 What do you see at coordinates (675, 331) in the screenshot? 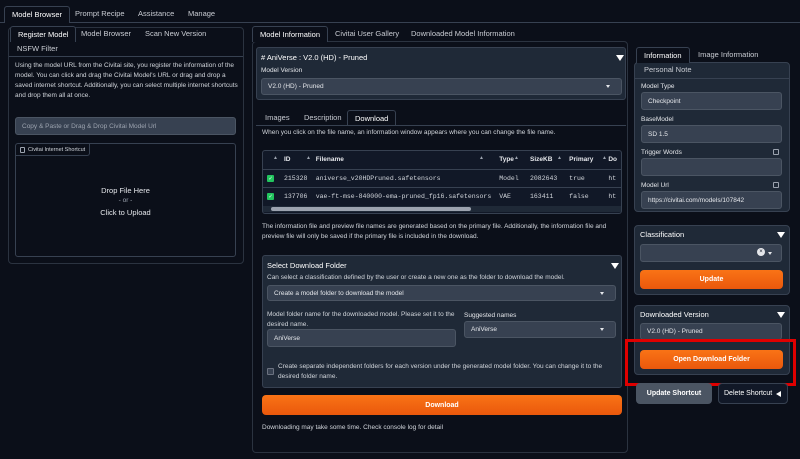
I see `downloaded-version-value: V2.0 (HD) - Pruned` at bounding box center [675, 331].